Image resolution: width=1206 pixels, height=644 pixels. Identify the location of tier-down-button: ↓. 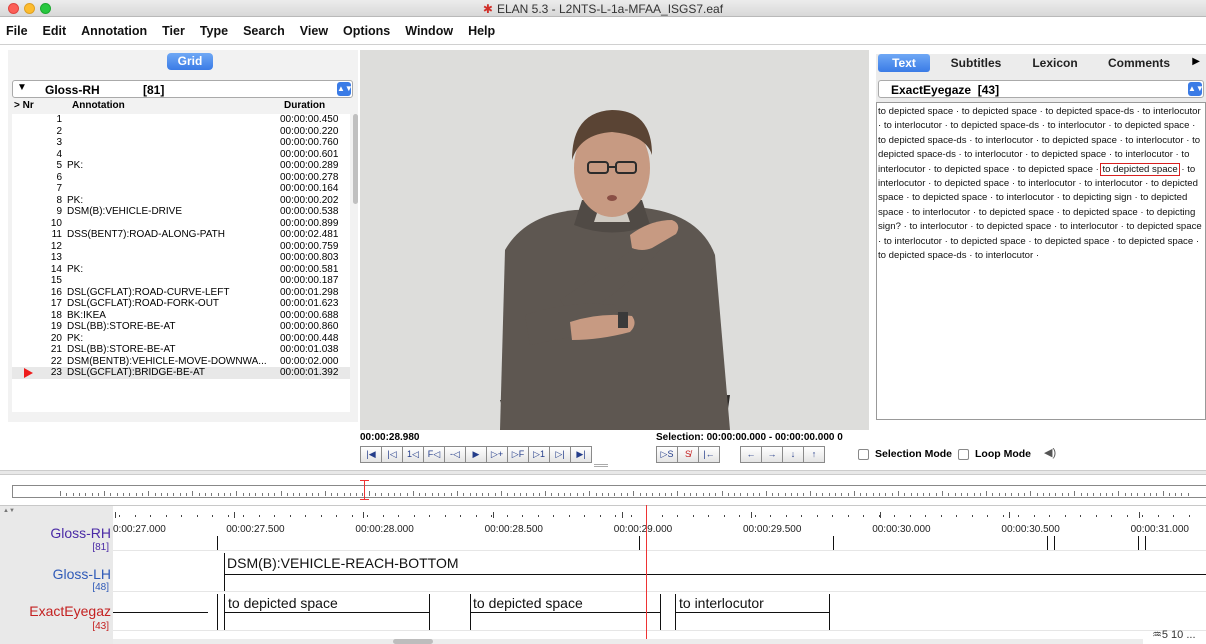
(793, 454).